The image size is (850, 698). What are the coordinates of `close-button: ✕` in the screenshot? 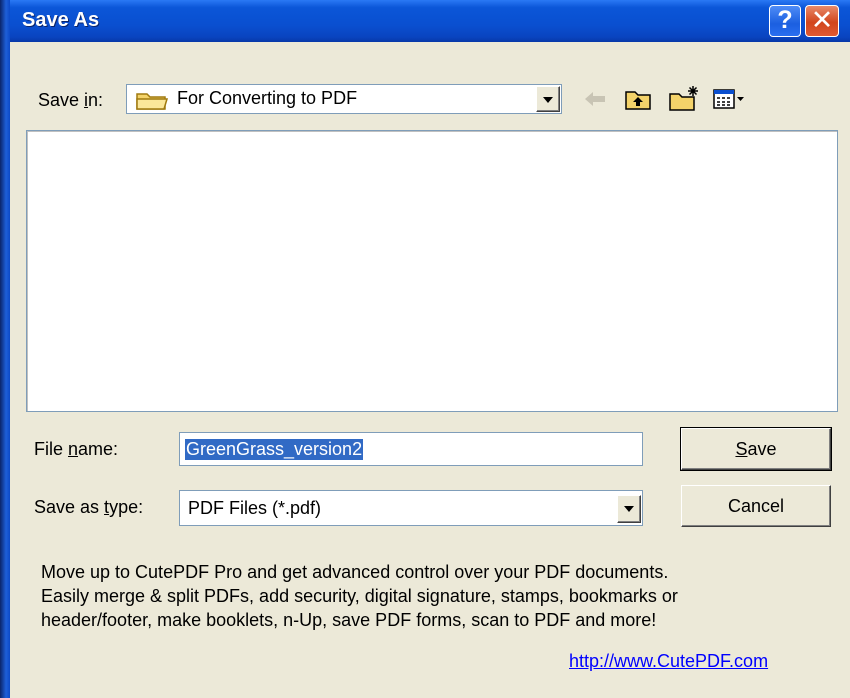 It's located at (822, 21).